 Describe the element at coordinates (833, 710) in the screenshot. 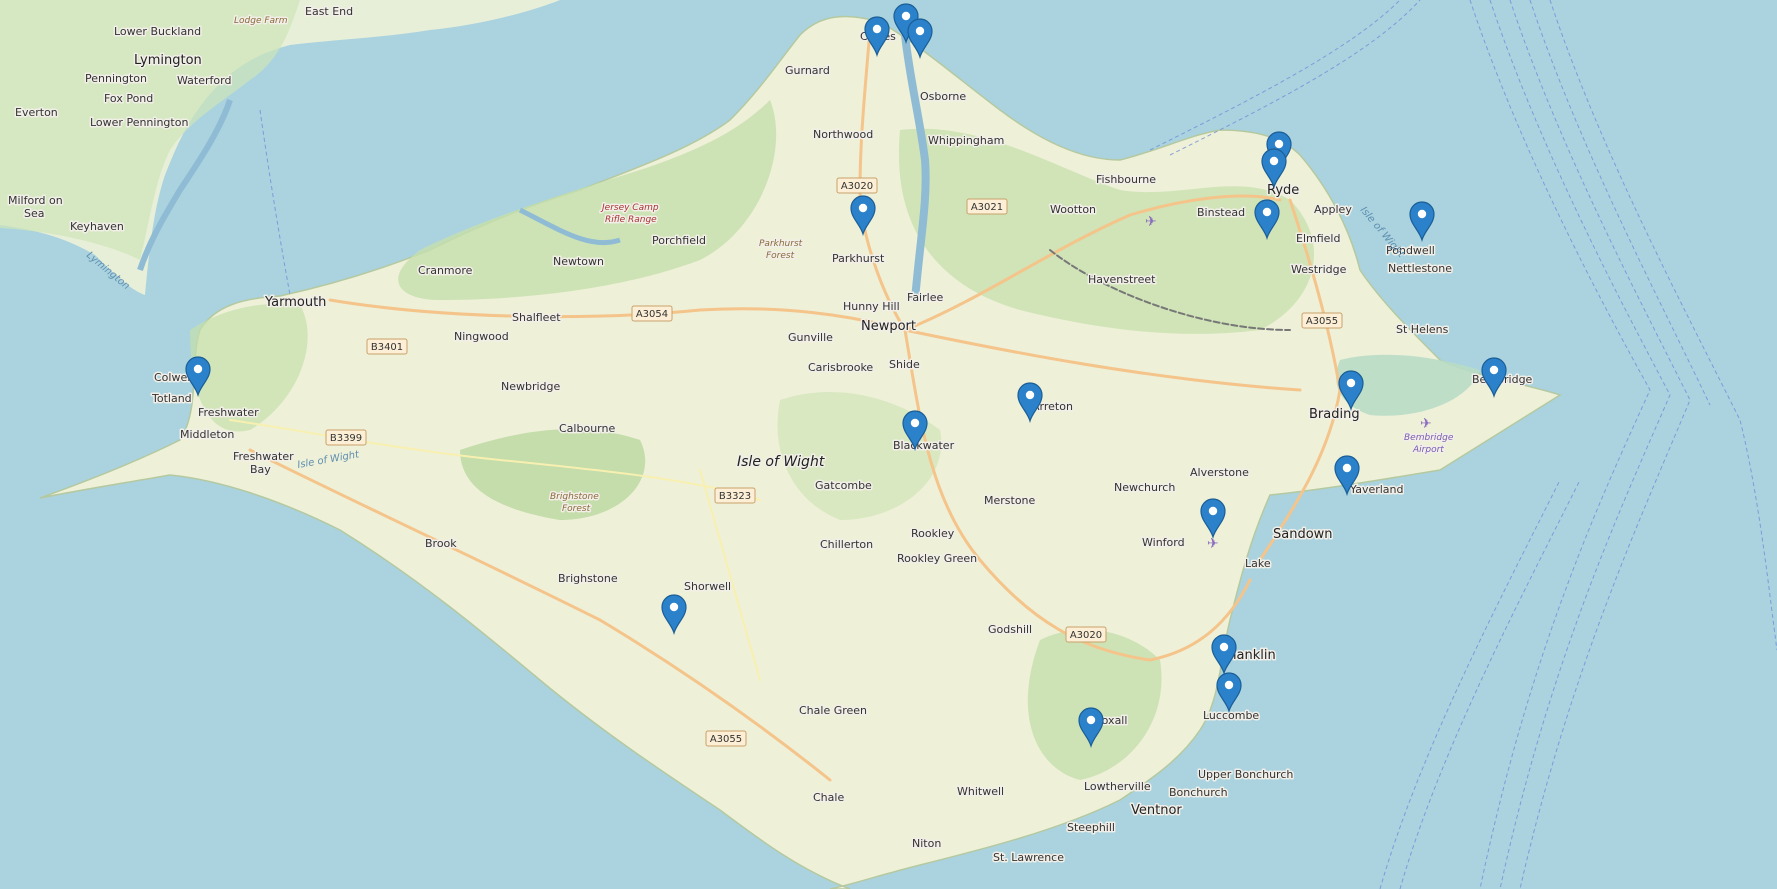

I see `place-label: Chale Green` at that location.